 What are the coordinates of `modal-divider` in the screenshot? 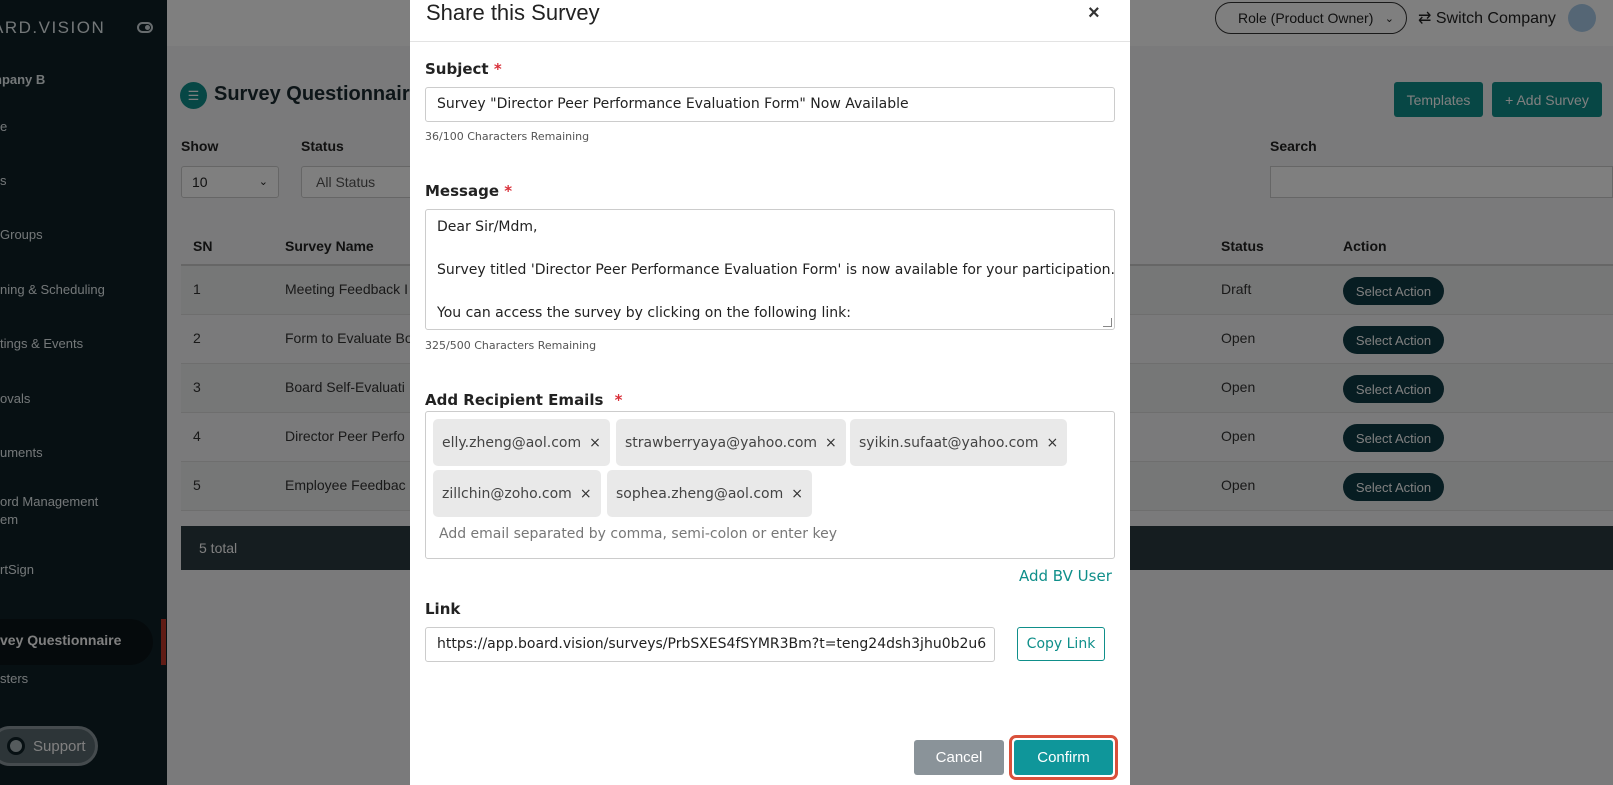 It's located at (770, 41).